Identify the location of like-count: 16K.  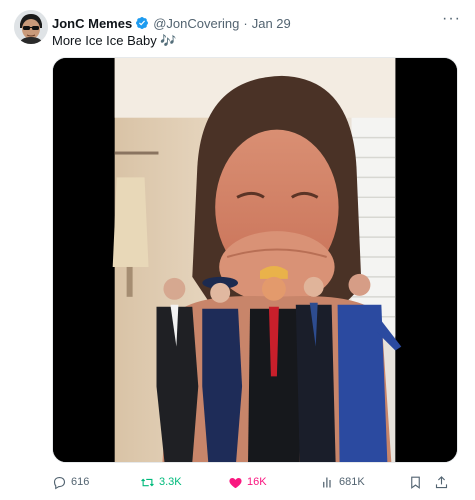
(257, 482).